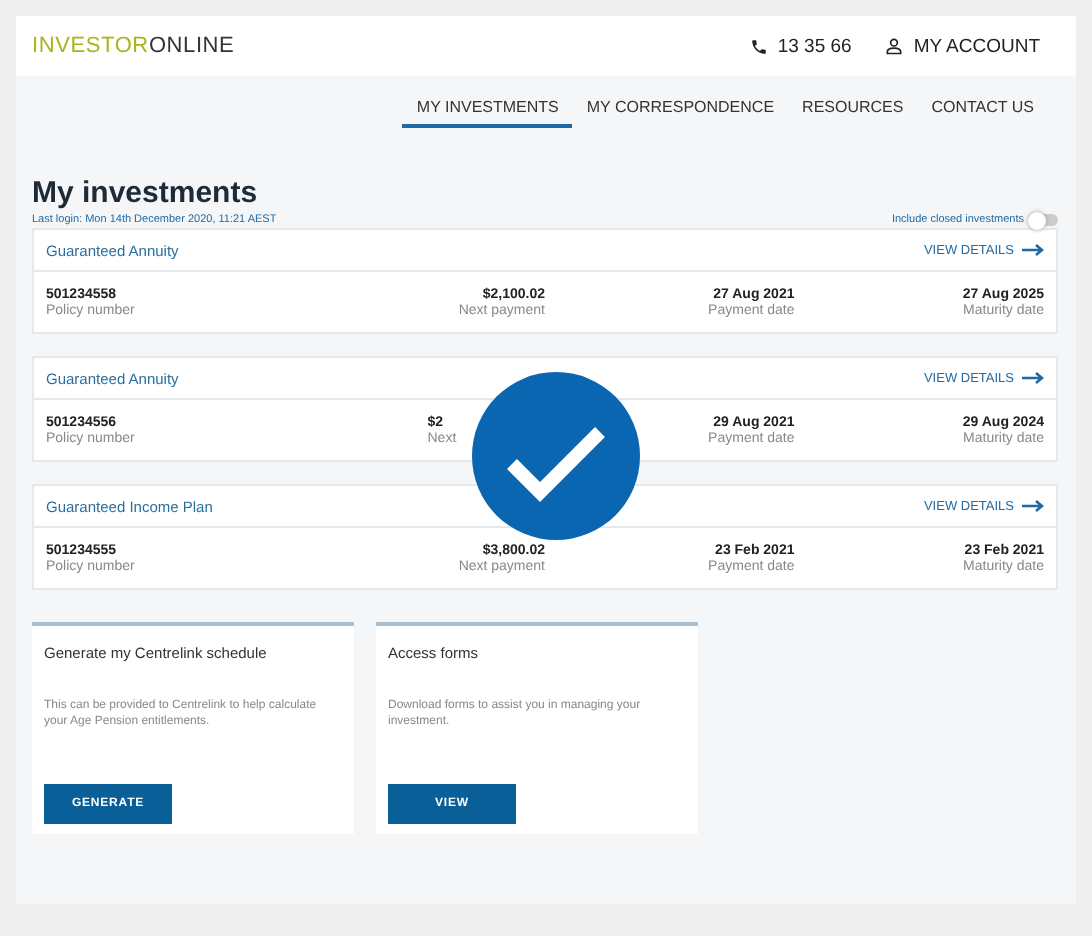  What do you see at coordinates (982, 110) in the screenshot?
I see `nav-tab: CONTACT US` at bounding box center [982, 110].